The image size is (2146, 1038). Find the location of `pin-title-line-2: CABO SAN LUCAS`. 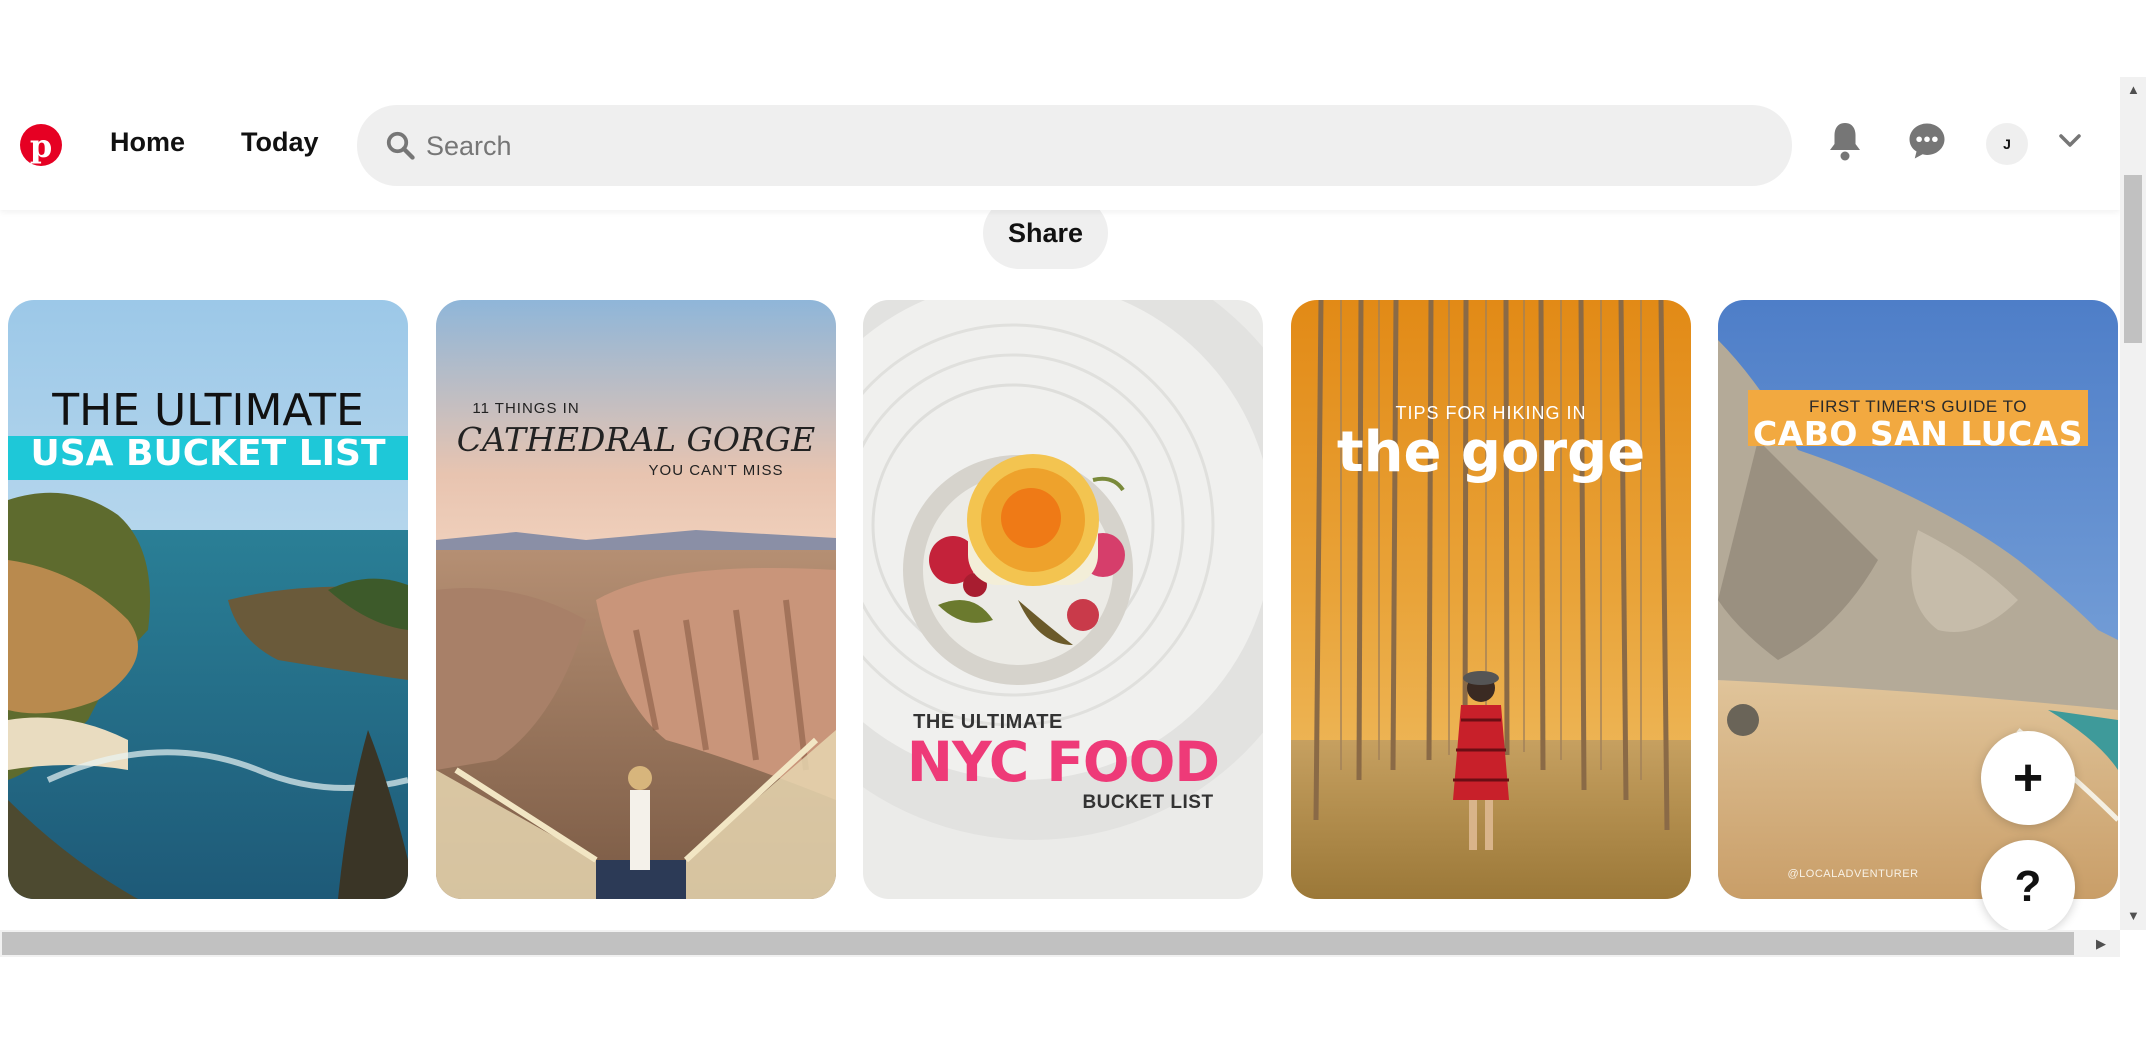

pin-title-line-2: CABO SAN LUCAS is located at coordinates (1918, 433).